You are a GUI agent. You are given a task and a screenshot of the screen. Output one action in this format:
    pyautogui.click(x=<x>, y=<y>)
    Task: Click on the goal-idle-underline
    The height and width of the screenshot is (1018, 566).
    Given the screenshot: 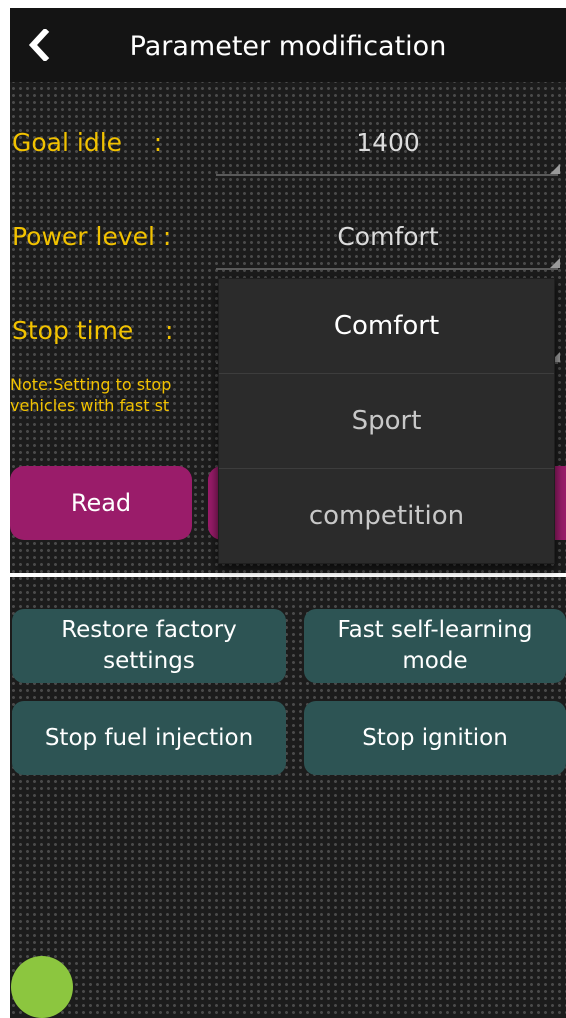 What is the action you would take?
    pyautogui.click(x=387, y=175)
    